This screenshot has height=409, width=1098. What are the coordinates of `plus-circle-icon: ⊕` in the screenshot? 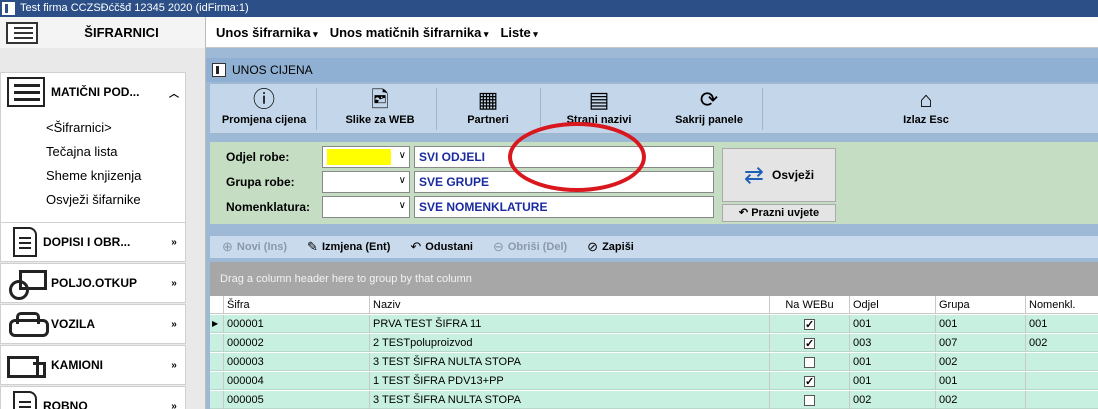 It's located at (227, 246).